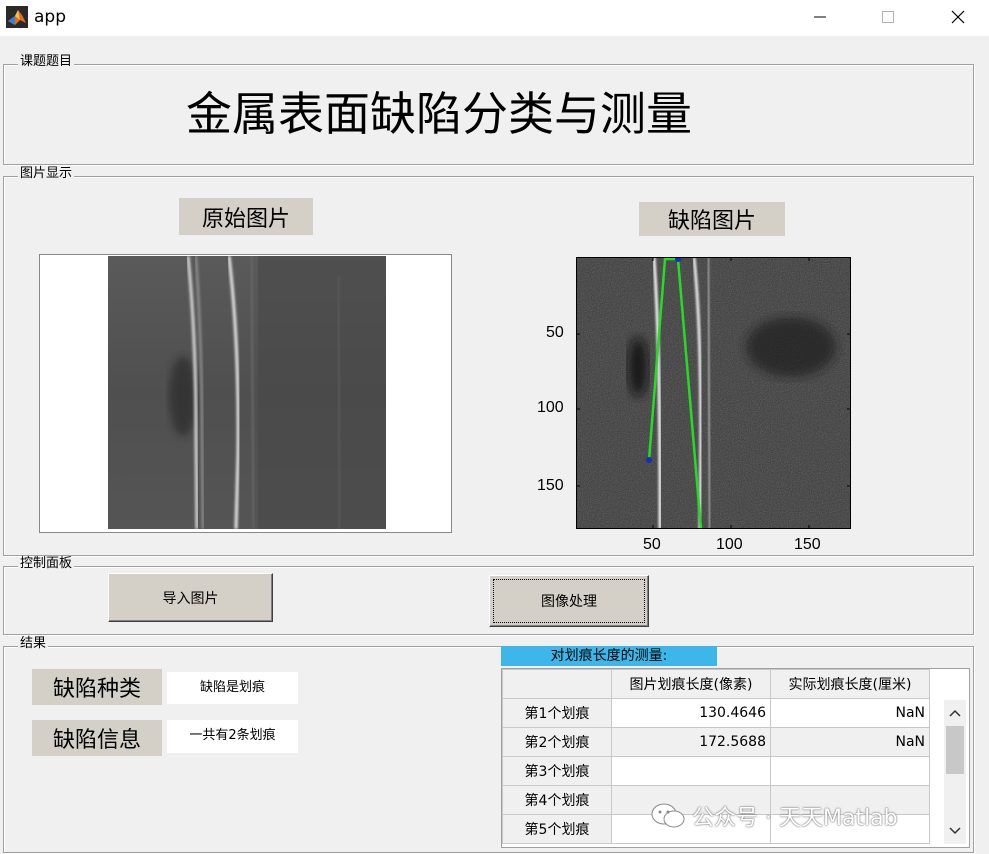 This screenshot has width=989, height=854. What do you see at coordinates (232, 688) in the screenshot?
I see `defect-type-value: 缺陷是划痕` at bounding box center [232, 688].